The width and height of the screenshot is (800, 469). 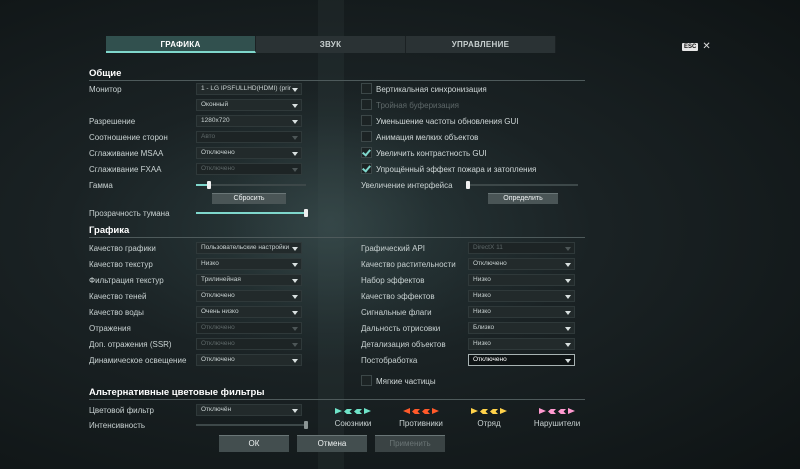 What do you see at coordinates (215, 120) in the screenshot?
I see `resolution-value: 1280x720` at bounding box center [215, 120].